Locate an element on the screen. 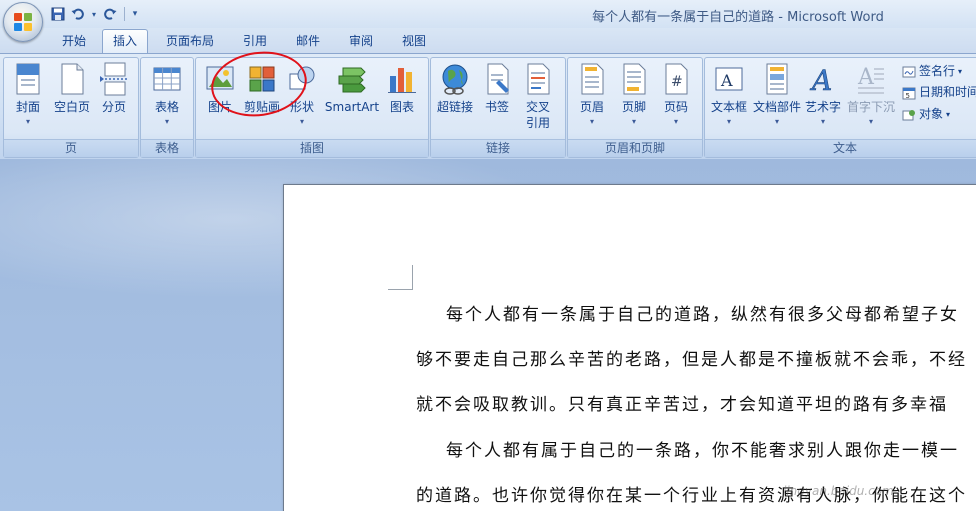 This screenshot has width=976, height=511. calendar-icon: 5 is located at coordinates (909, 93).